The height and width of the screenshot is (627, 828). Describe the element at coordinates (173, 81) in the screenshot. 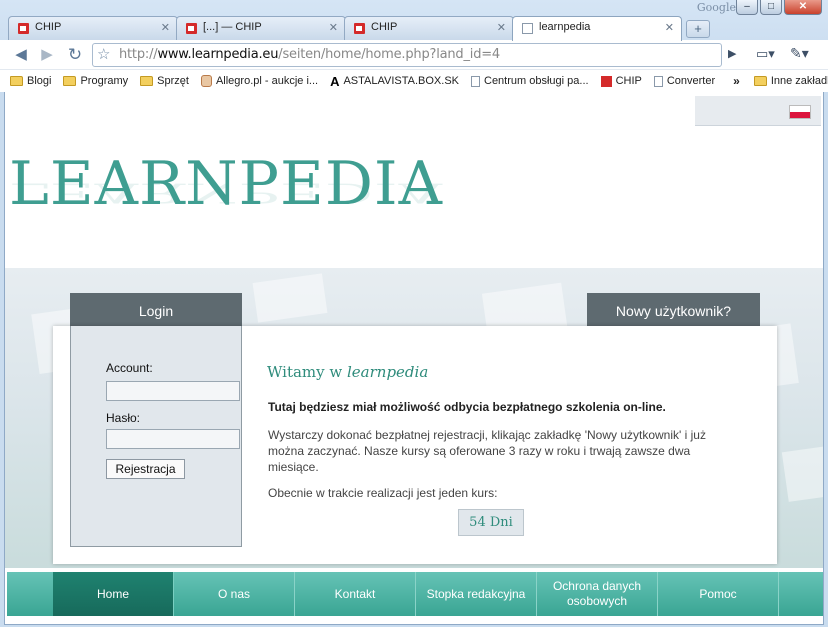

I see `bookmark-label: Sprzęt` at that location.